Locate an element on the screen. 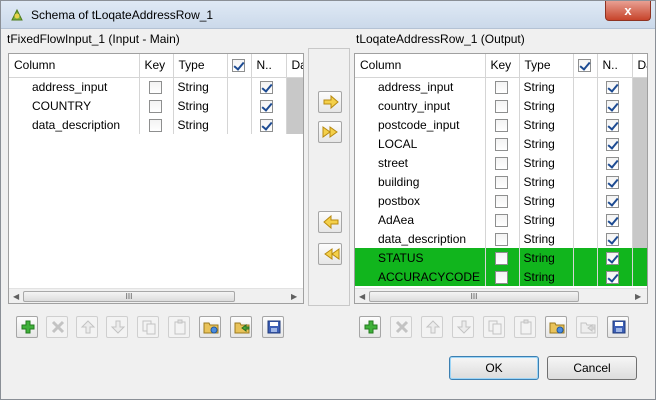 This screenshot has height=400, width=656. table-row: AdAea String is located at coordinates (501, 219).